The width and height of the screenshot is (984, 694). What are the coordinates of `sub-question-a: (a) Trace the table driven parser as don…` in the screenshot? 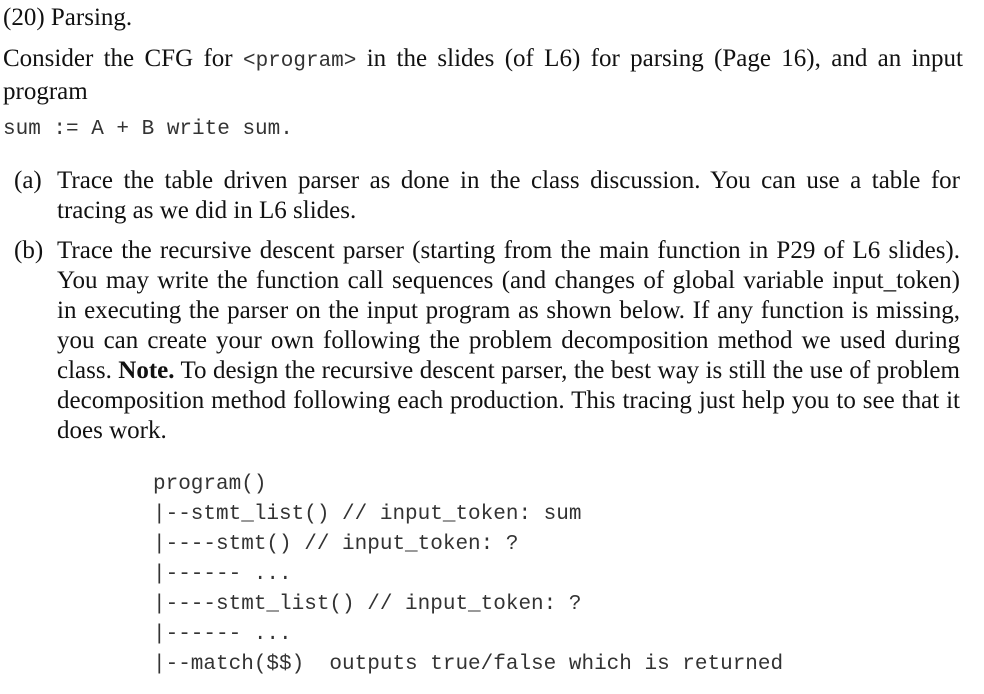 It's located at (487, 196).